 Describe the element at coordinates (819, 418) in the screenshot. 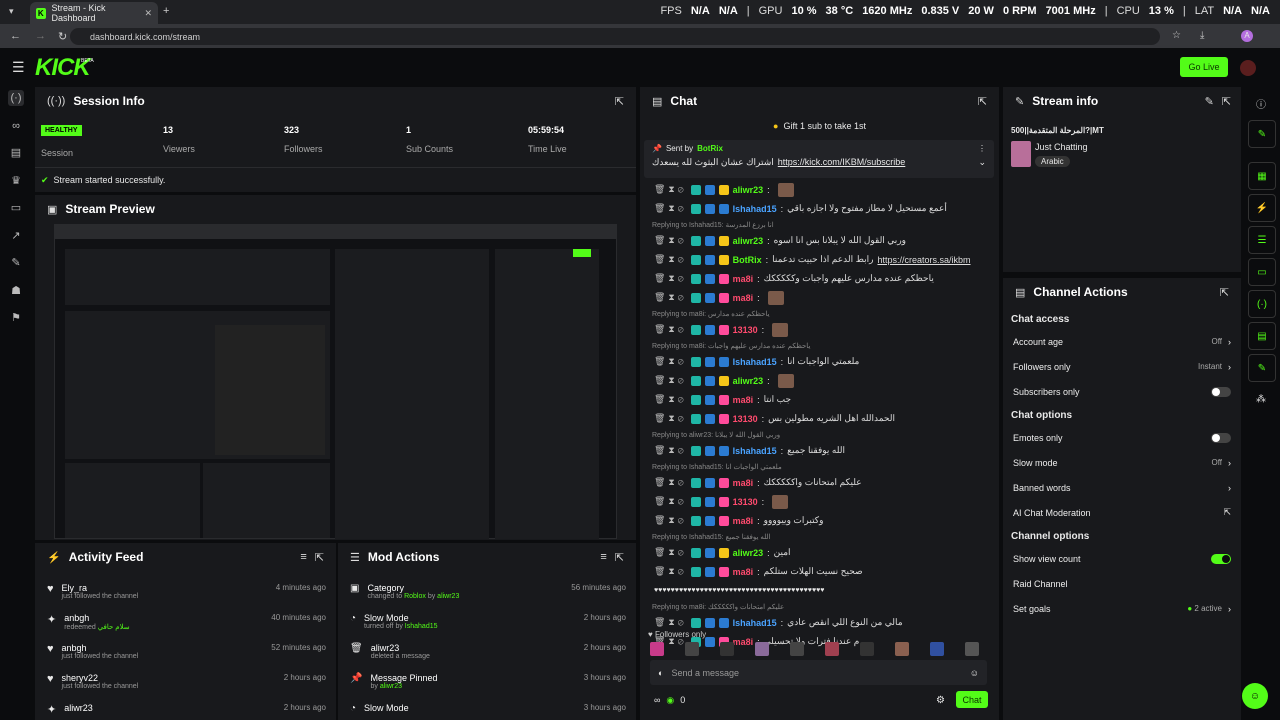

I see `chat-message: 🗑⧗⊘ 13130: الحمدالله اهل الشريه مطولين بس` at that location.